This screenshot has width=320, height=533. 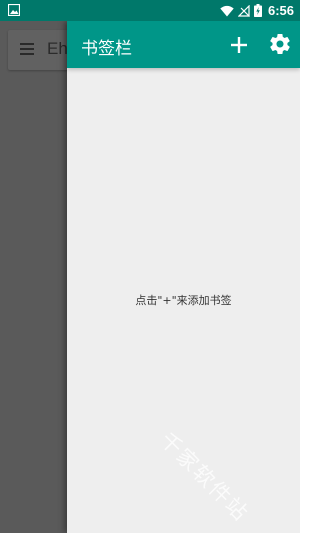 I want to click on add-bookmark-button, so click(x=239, y=45).